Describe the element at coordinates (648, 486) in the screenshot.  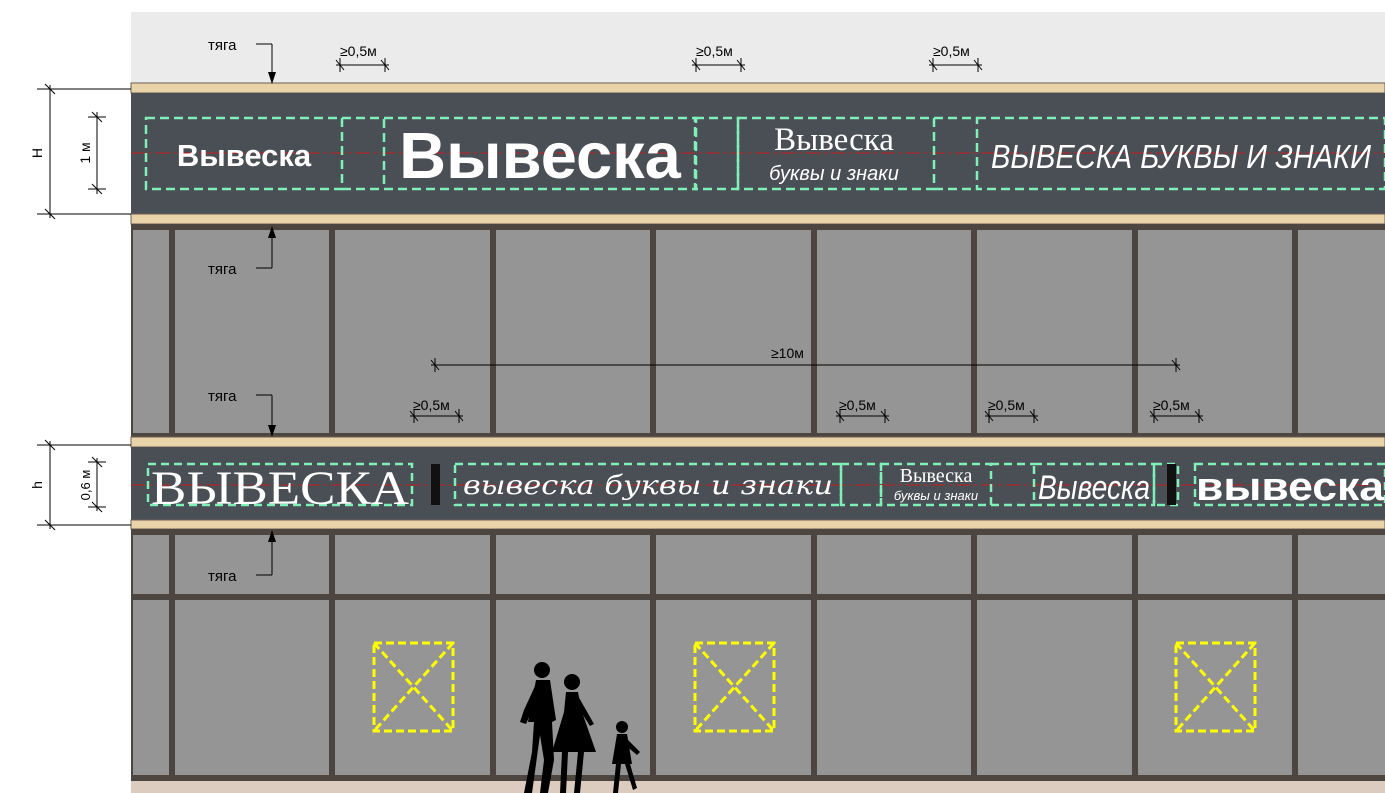
I see `lower-sign-2: вывеска буквы и знаки` at that location.